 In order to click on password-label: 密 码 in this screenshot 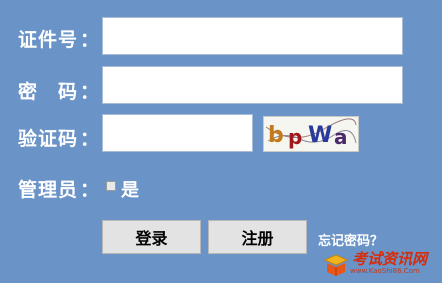, I will do `click(48, 92)`.